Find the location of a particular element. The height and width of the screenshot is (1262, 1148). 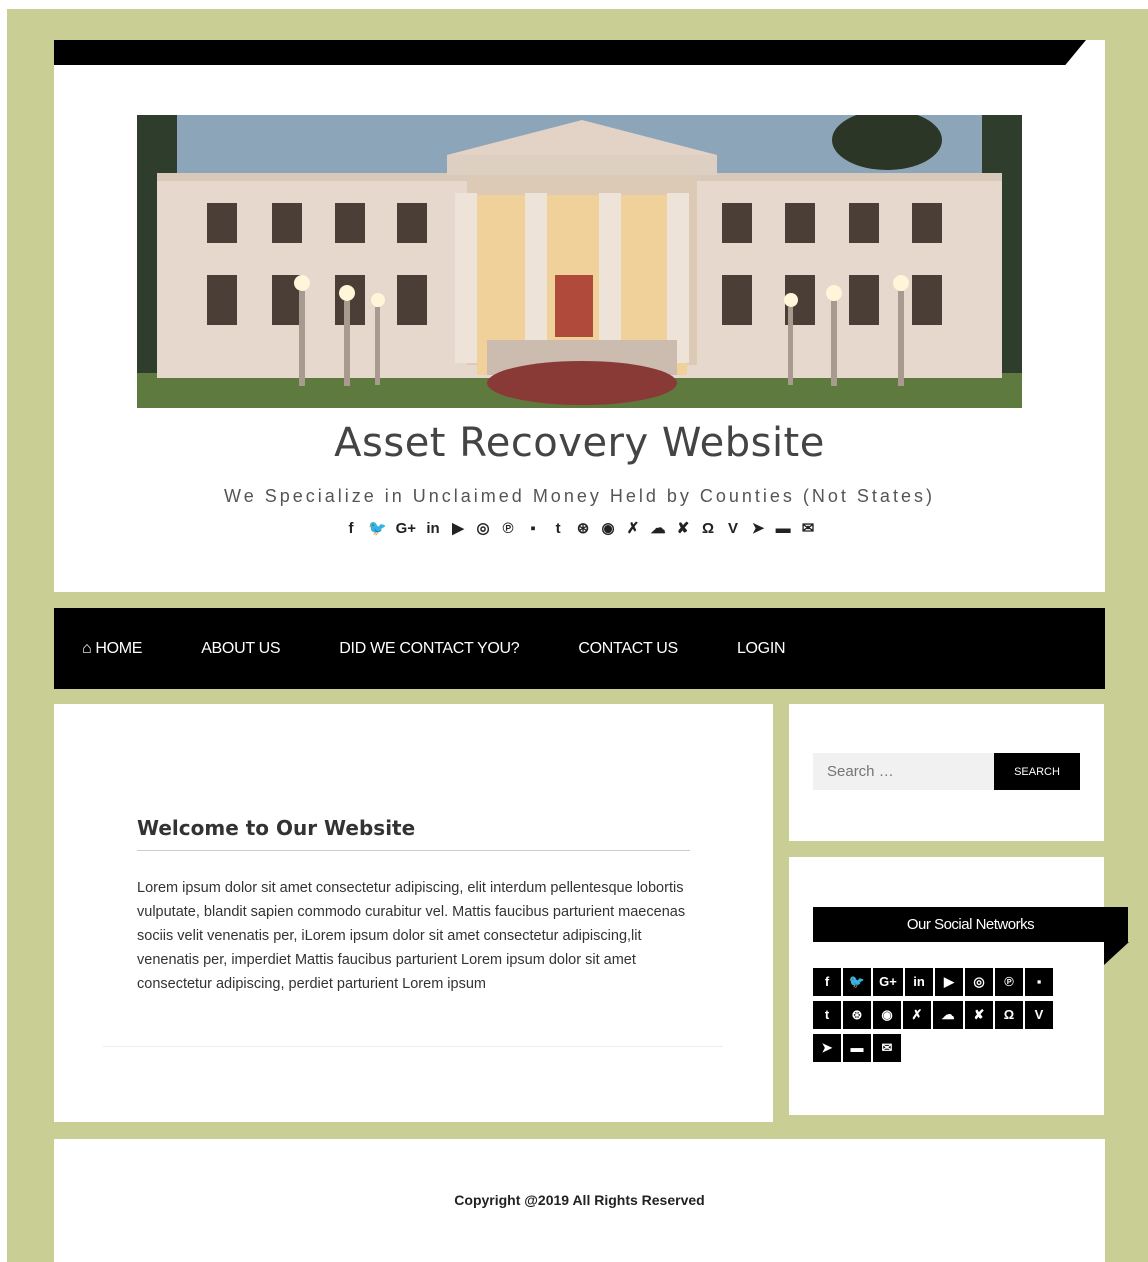

nav-home: ⌂ HOME is located at coordinates (112, 649).